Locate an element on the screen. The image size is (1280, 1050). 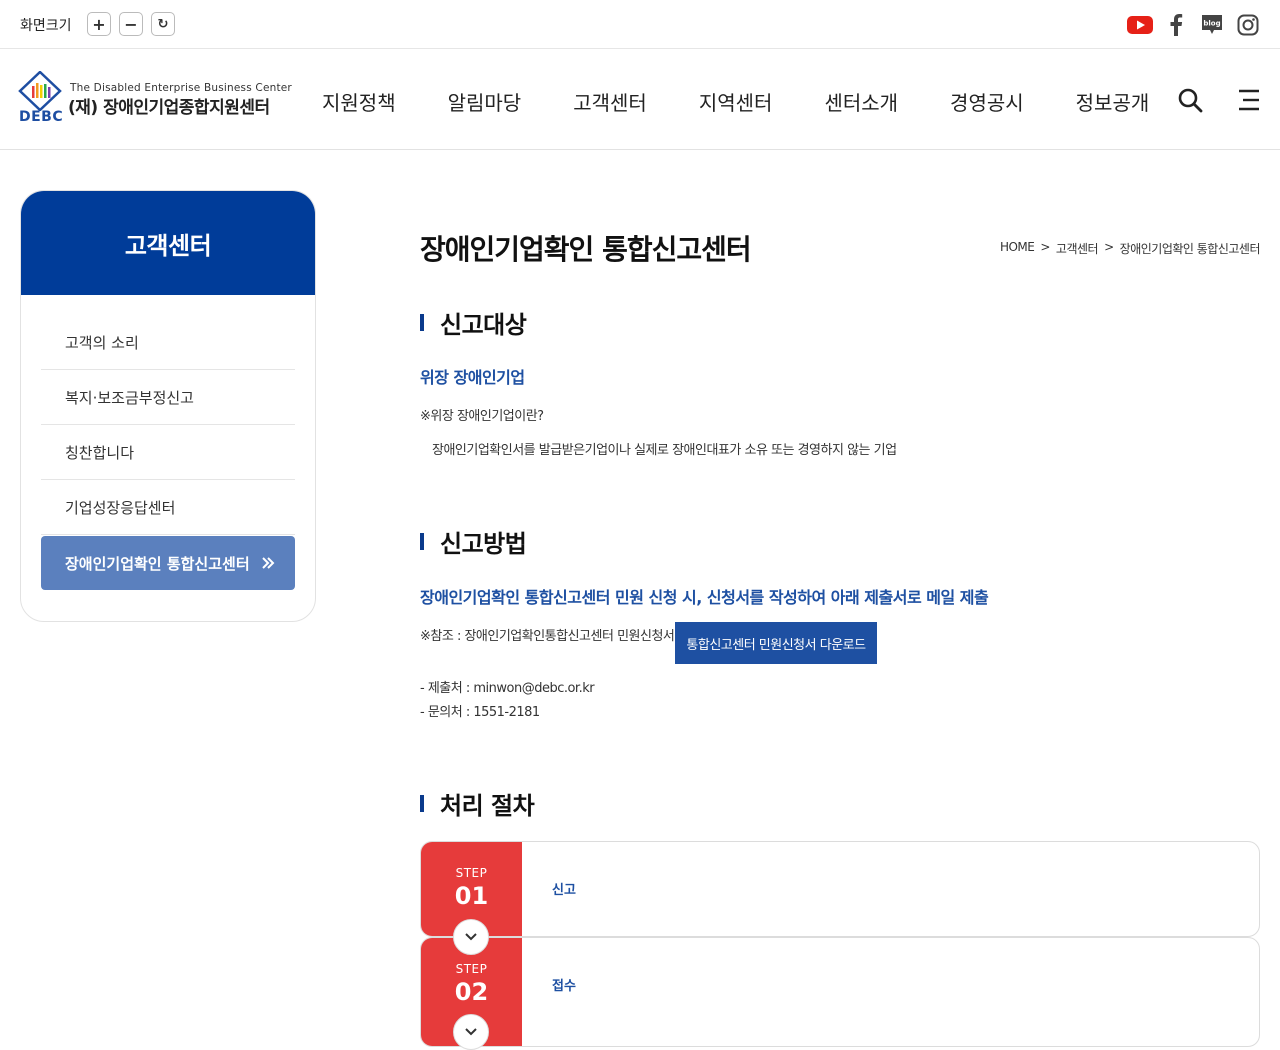
sidebar-item-growth-center: 기업성장응답센터 is located at coordinates (168, 507).